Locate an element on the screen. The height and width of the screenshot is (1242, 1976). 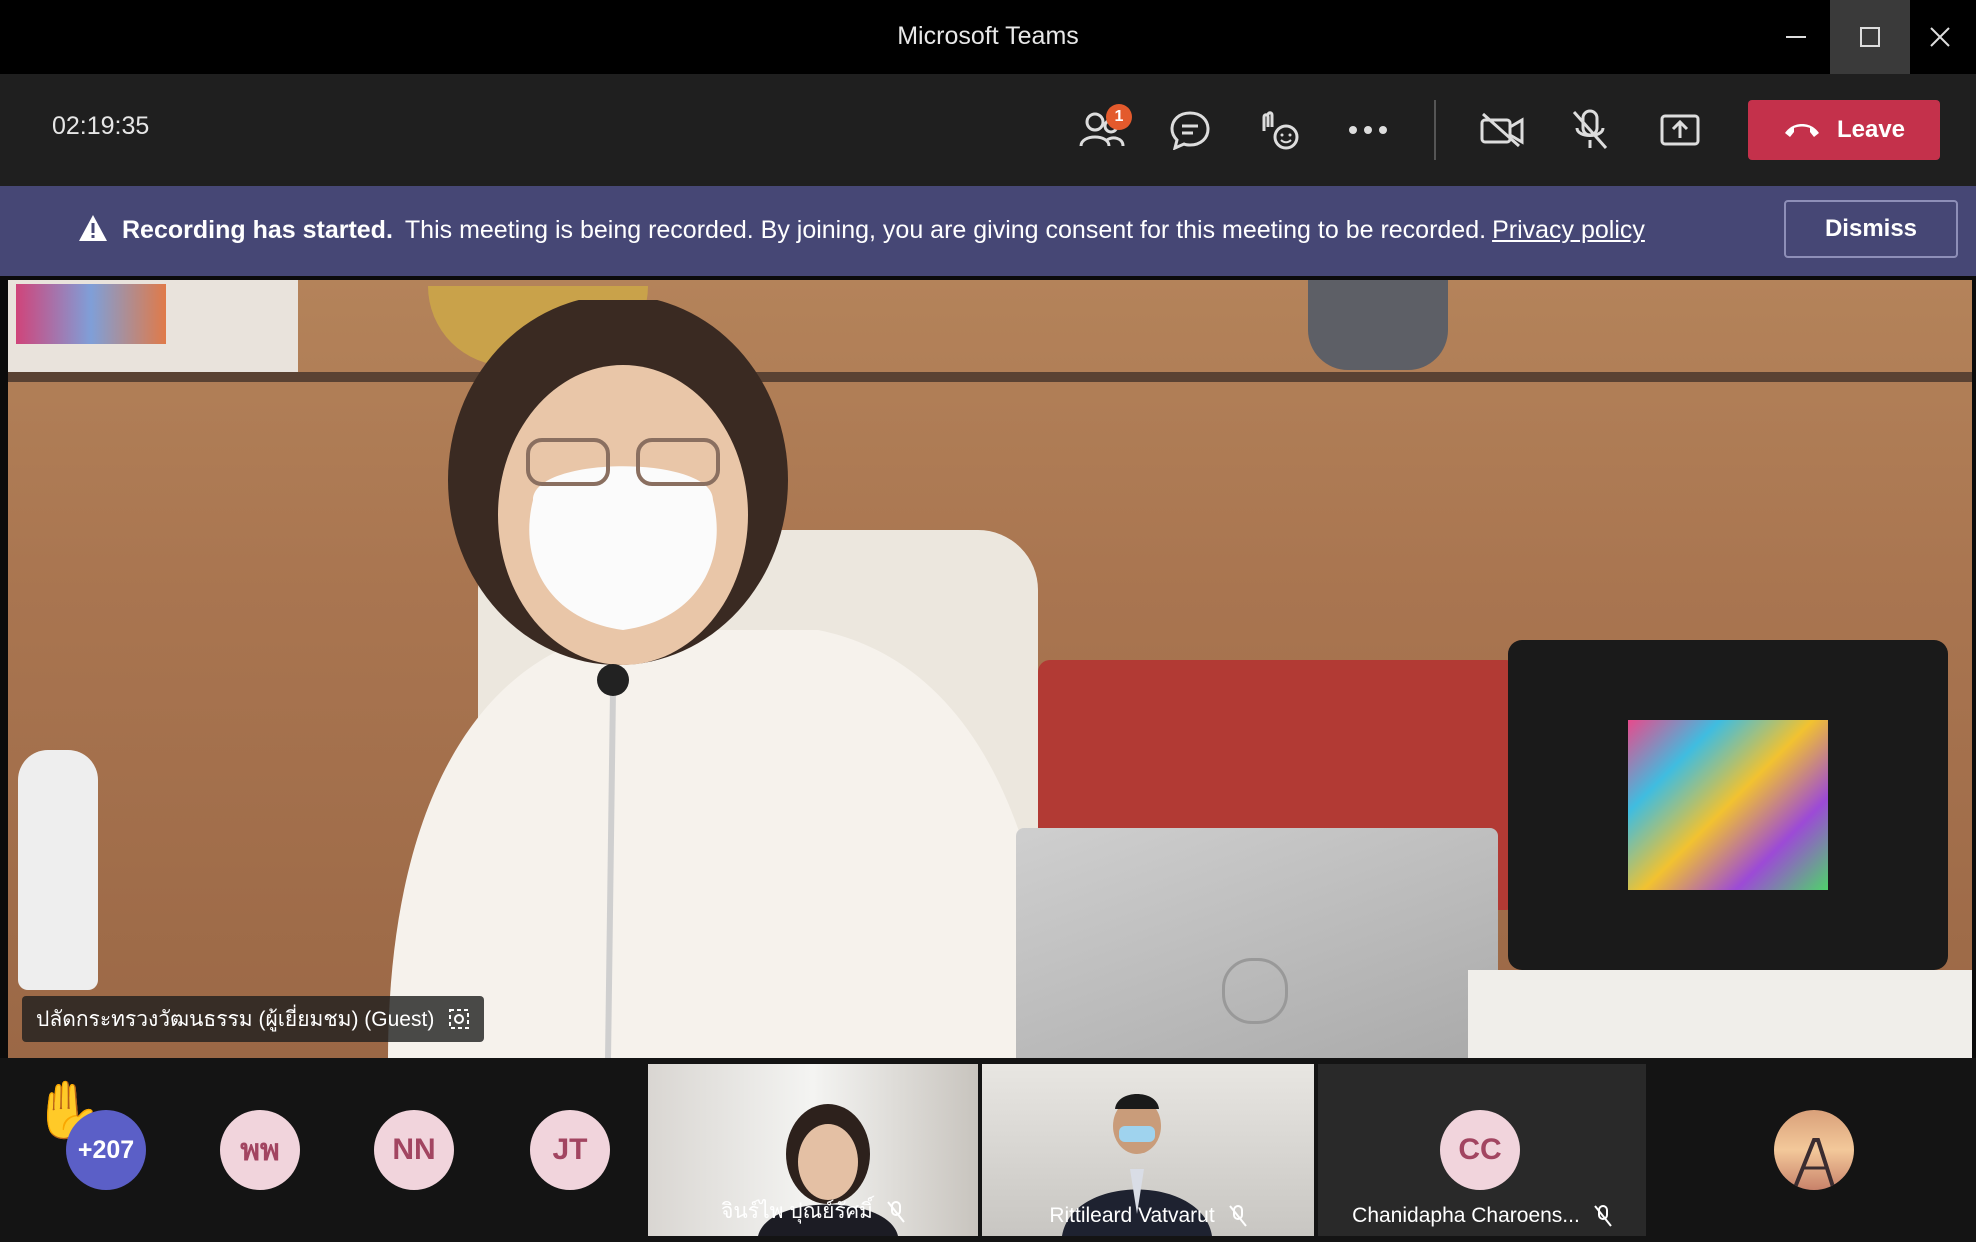
reactions-icon is located at coordinates (1280, 130).